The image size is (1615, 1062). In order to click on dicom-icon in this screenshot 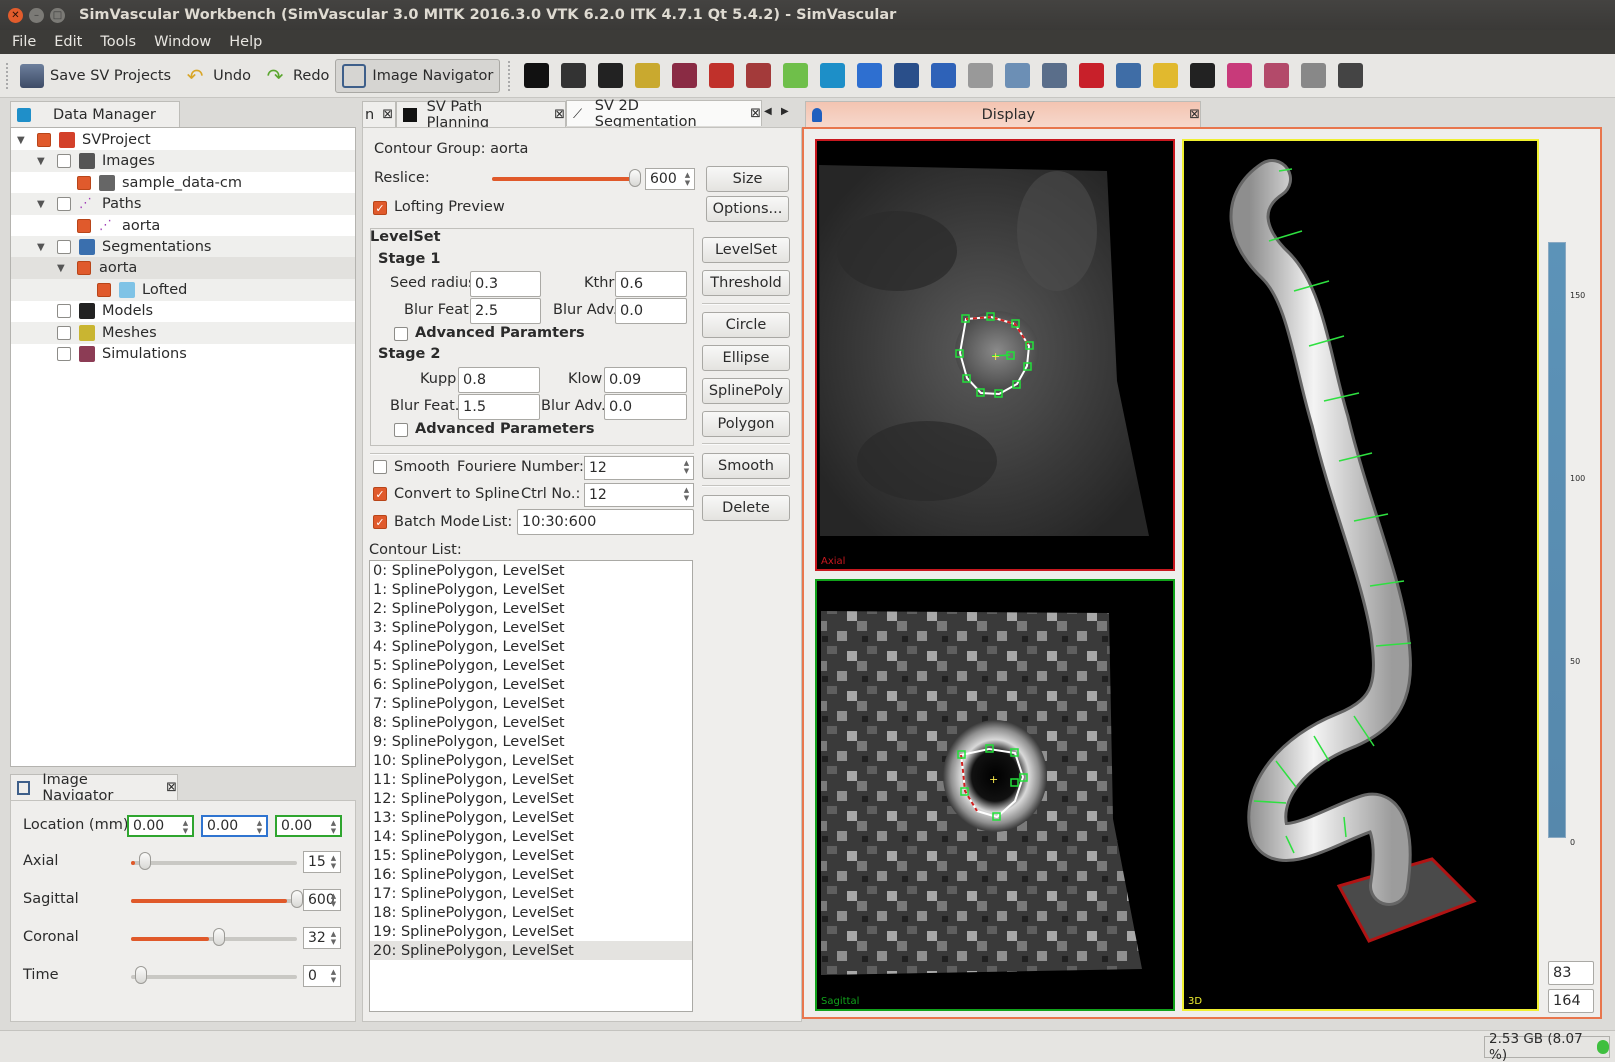, I will do `click(722, 75)`.